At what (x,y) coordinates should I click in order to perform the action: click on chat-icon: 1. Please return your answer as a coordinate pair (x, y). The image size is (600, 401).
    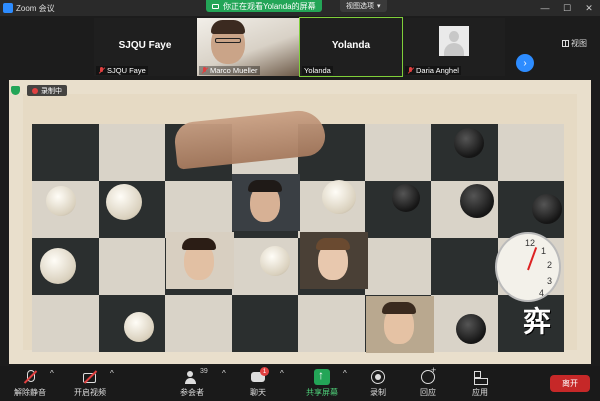
    Looking at the image, I should click on (259, 376).